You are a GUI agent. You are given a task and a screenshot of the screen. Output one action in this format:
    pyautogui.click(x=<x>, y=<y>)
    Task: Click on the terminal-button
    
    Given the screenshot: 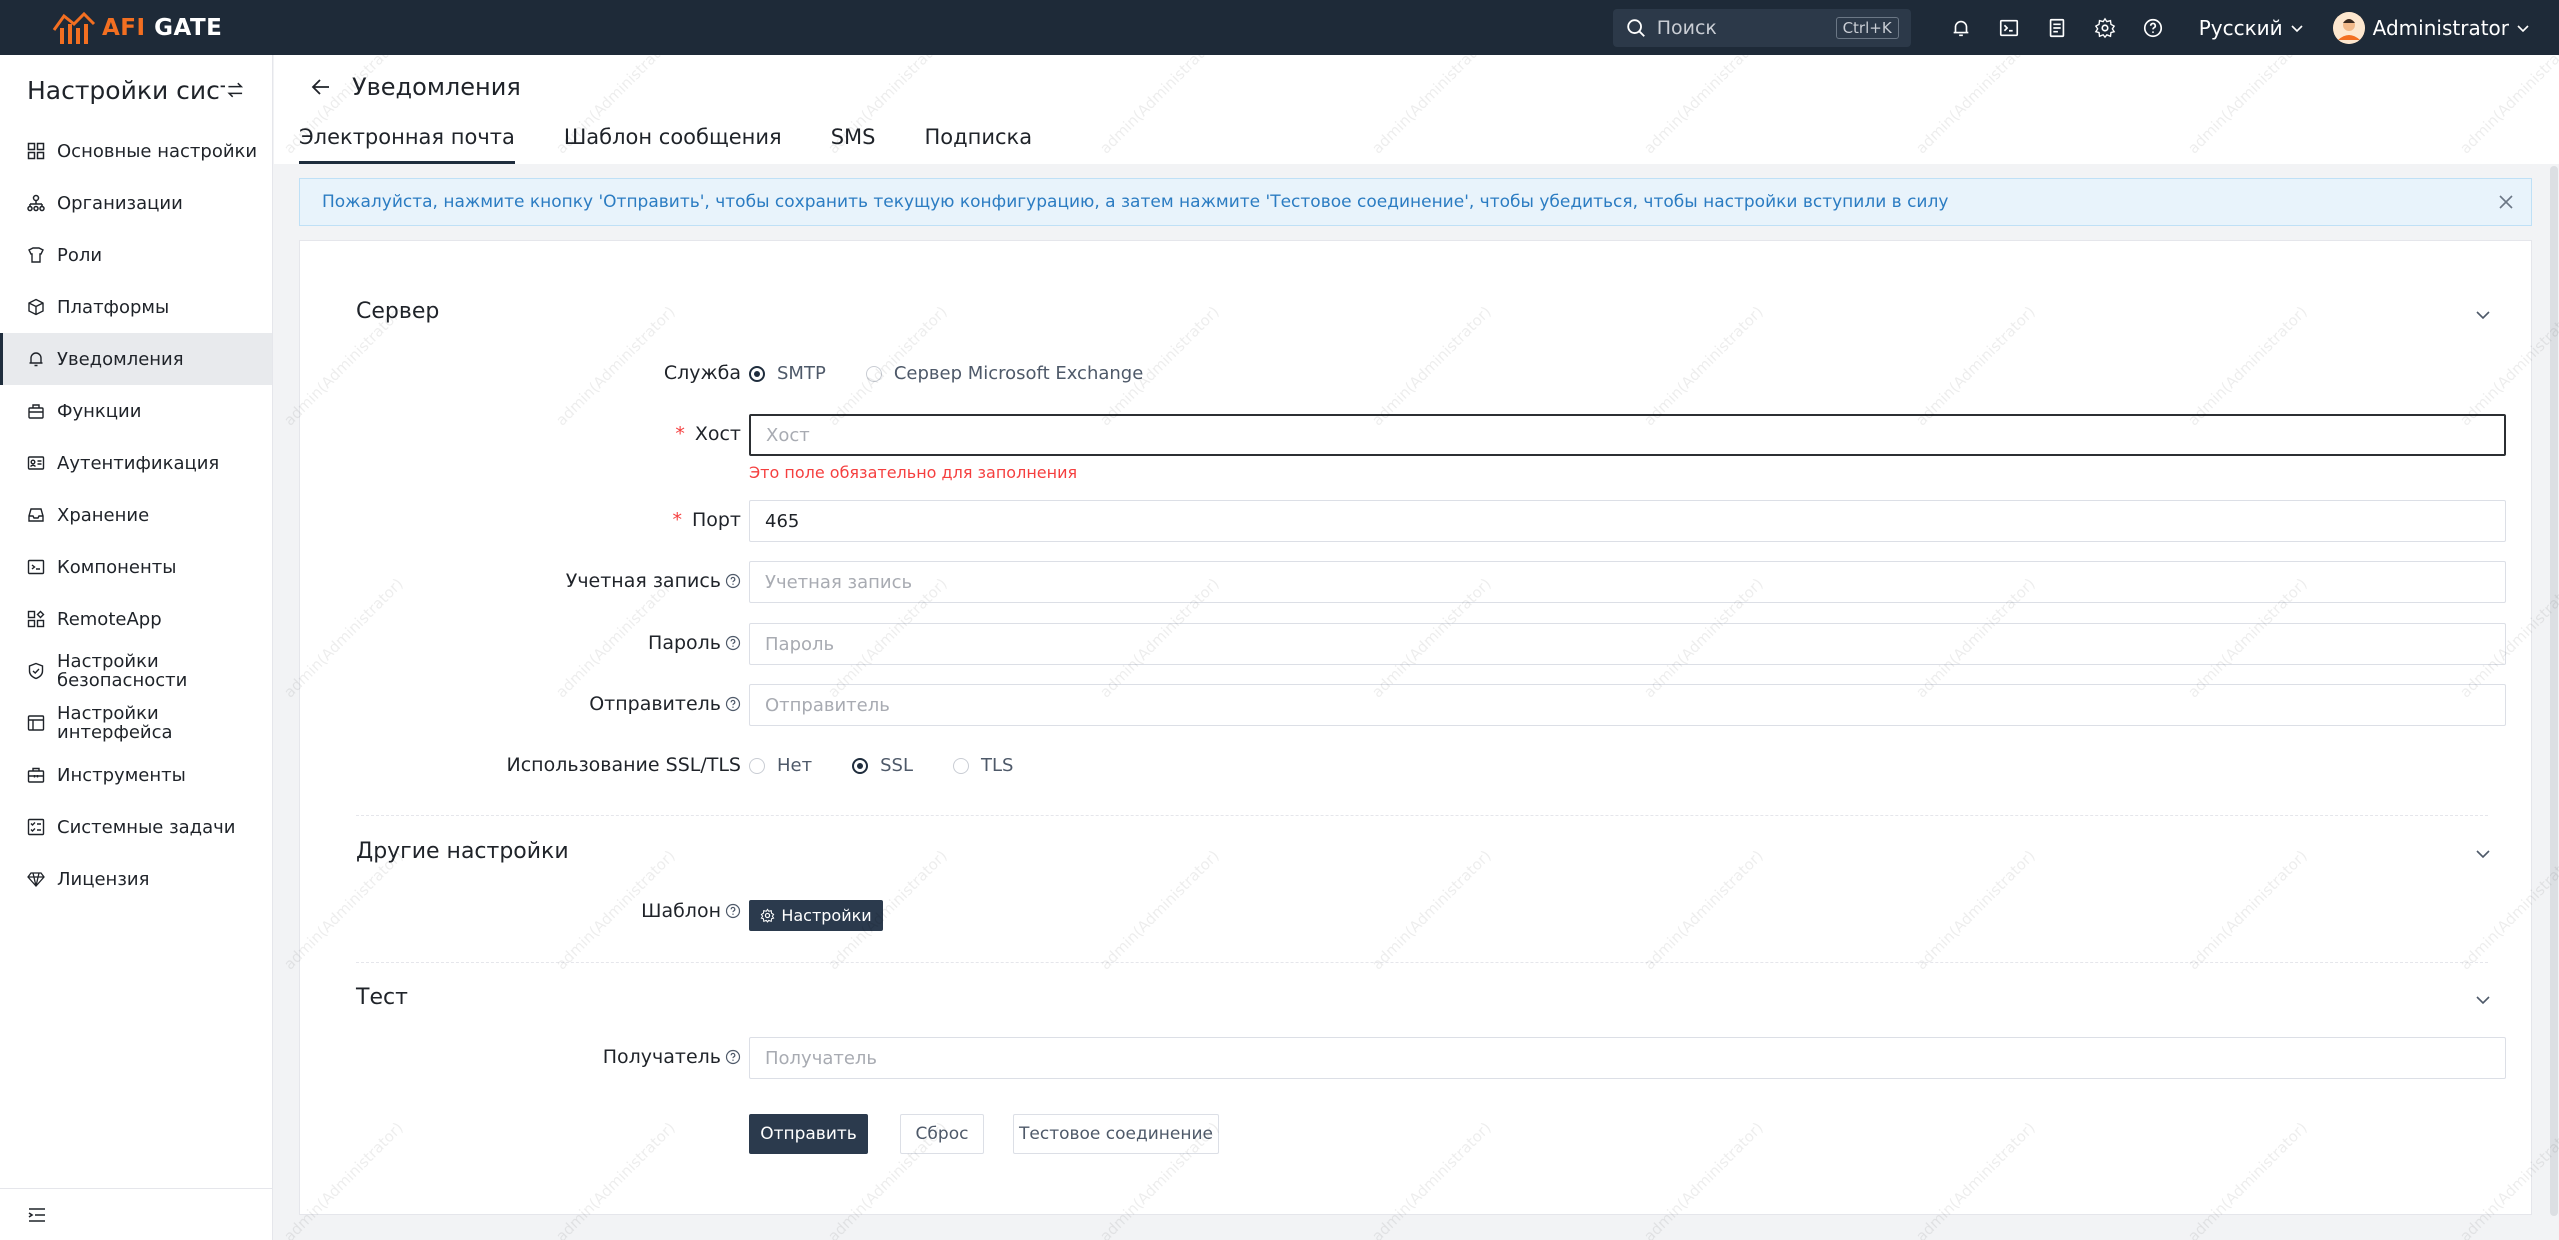 What is the action you would take?
    pyautogui.click(x=2009, y=27)
    